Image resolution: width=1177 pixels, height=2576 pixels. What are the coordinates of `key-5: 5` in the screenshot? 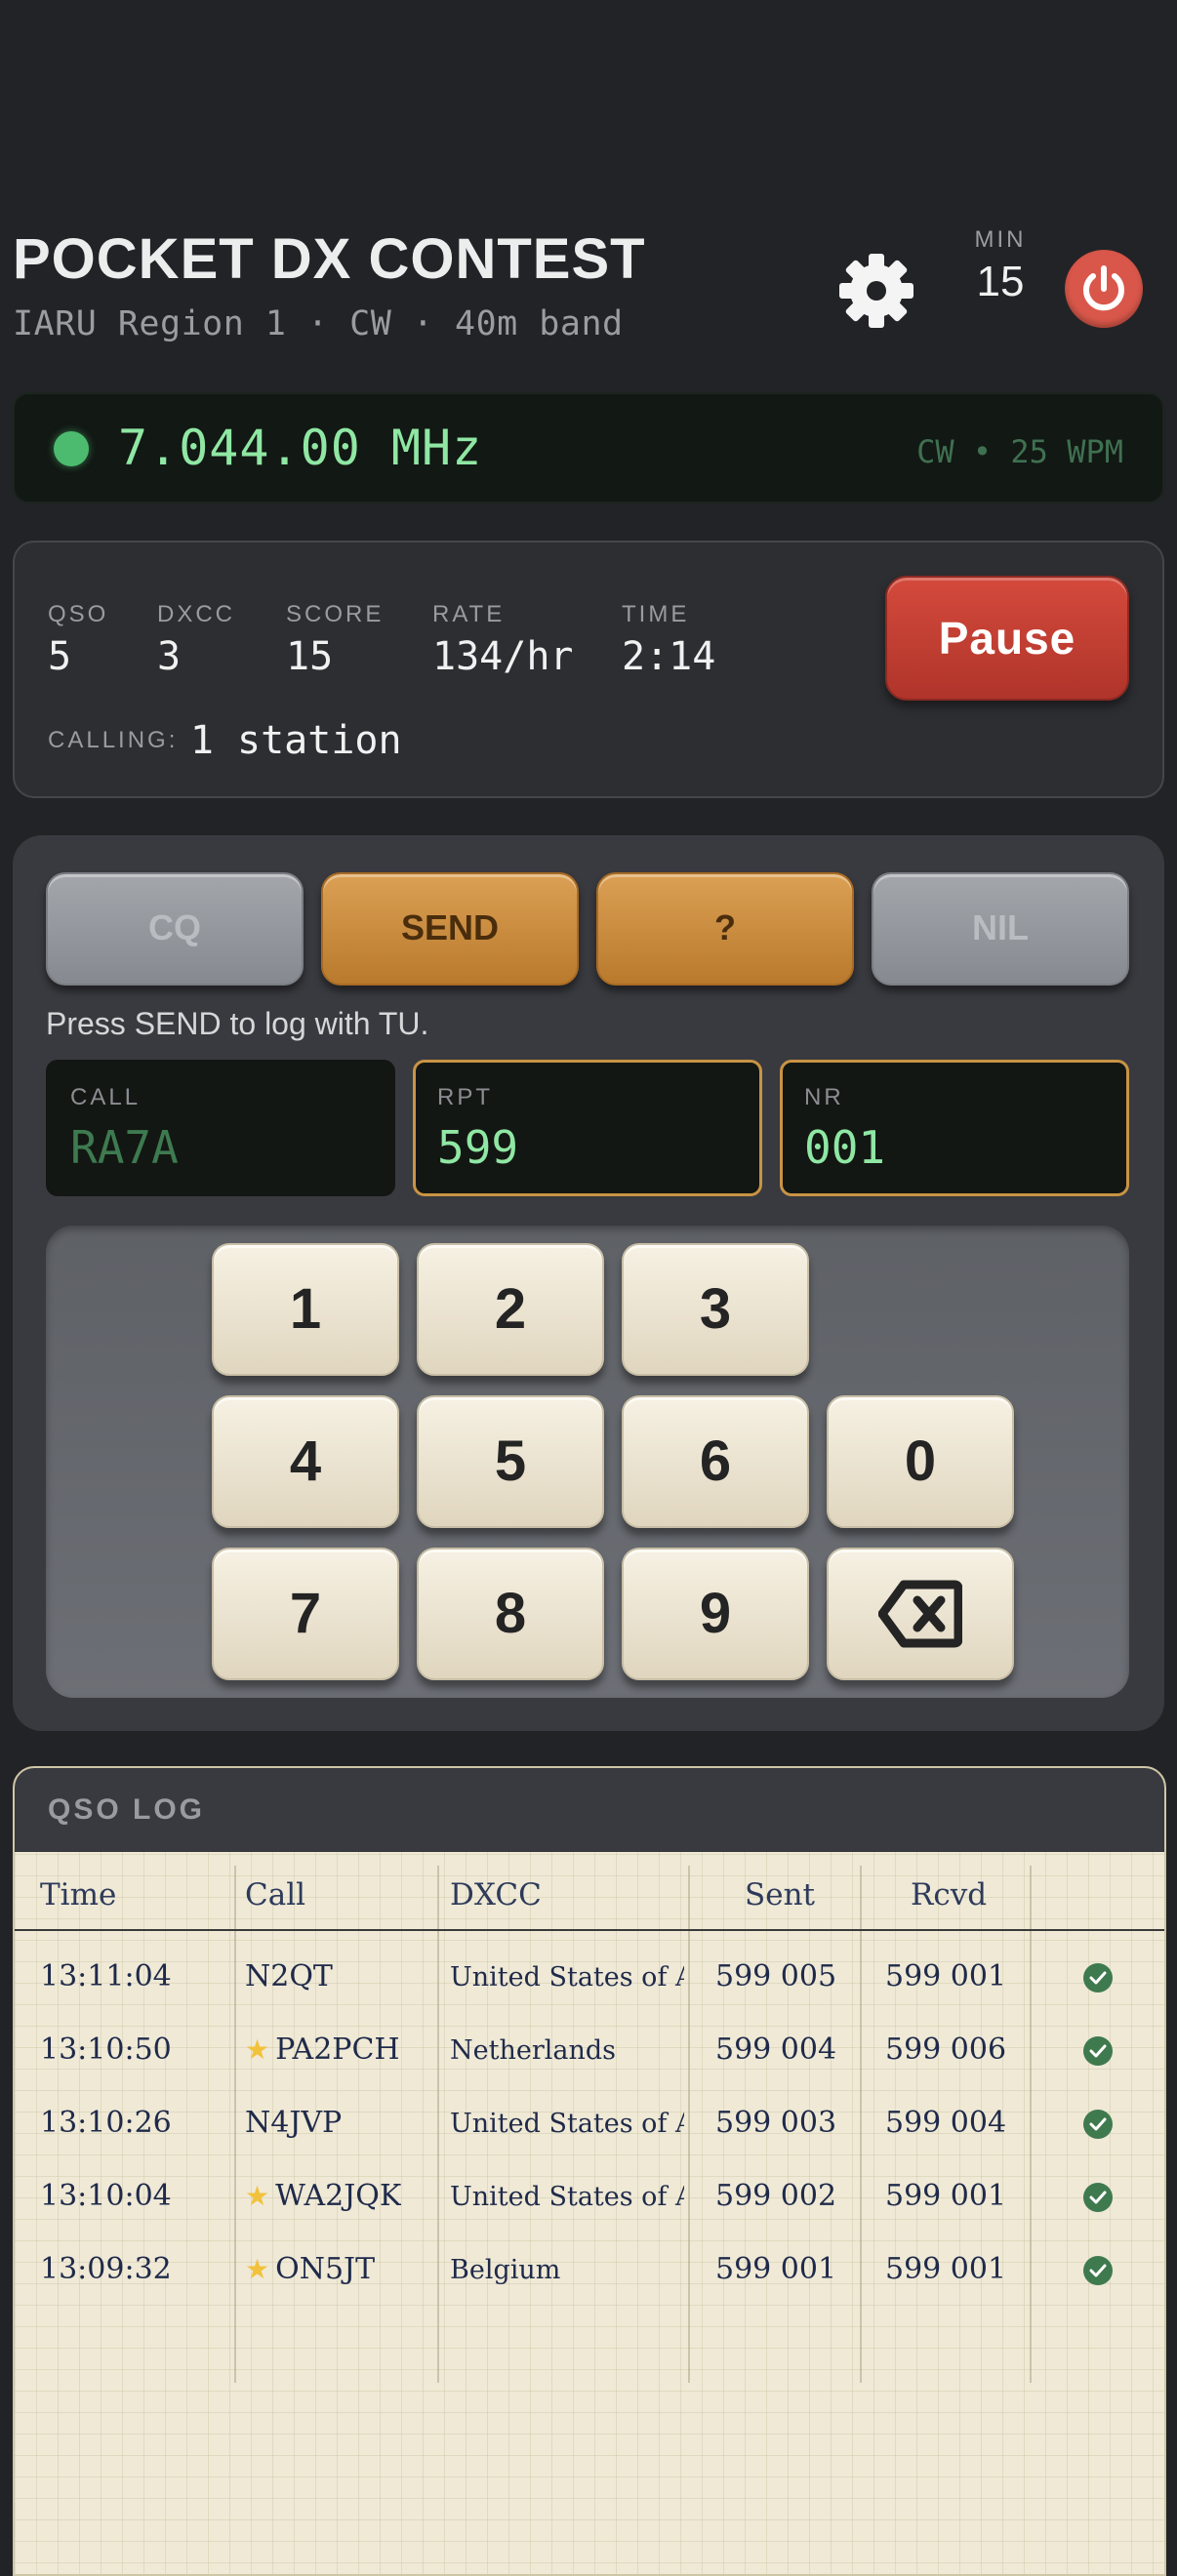 It's located at (510, 1461).